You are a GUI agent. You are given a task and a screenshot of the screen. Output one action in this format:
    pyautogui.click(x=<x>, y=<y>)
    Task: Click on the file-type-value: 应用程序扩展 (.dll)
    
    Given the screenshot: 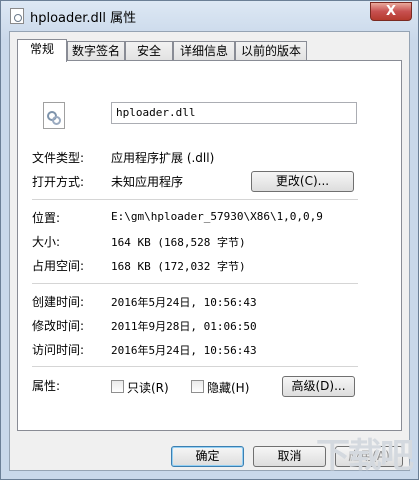 What is the action you would take?
    pyautogui.click(x=163, y=158)
    